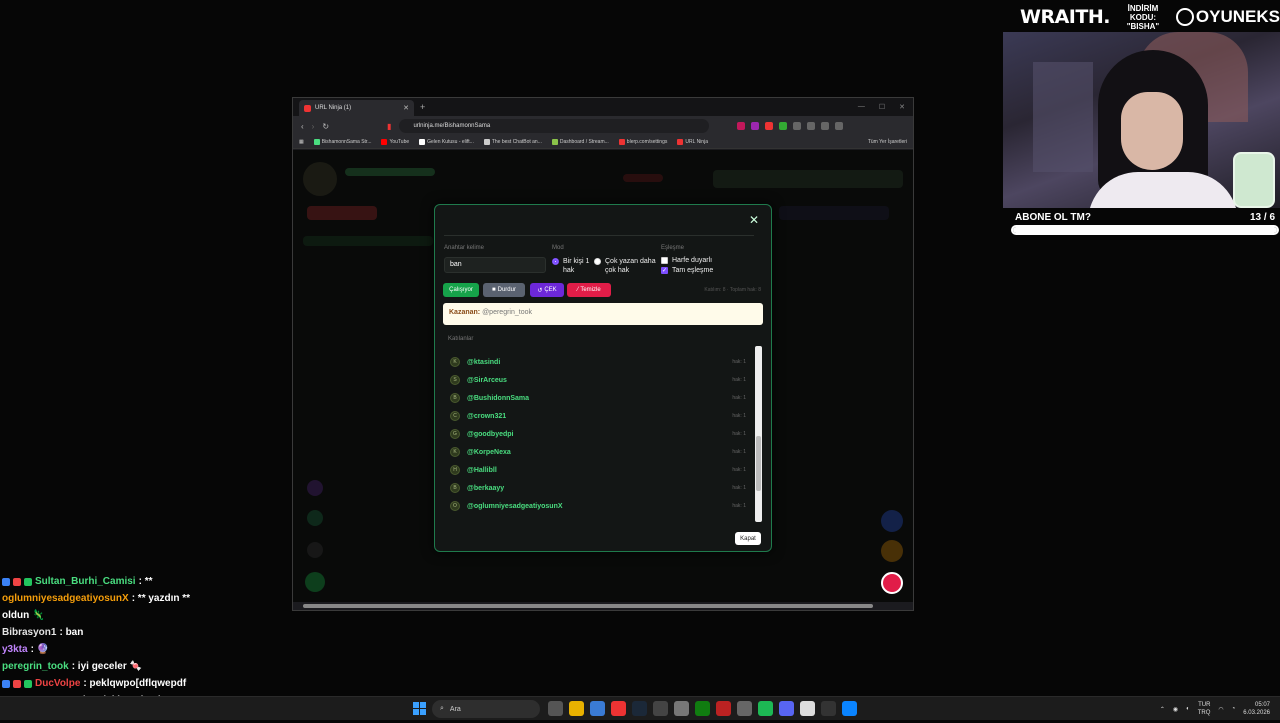 Image resolution: width=1280 pixels, height=723 pixels. What do you see at coordinates (598, 362) in the screenshot?
I see `participant-row: K @ktasindi hak: 1` at bounding box center [598, 362].